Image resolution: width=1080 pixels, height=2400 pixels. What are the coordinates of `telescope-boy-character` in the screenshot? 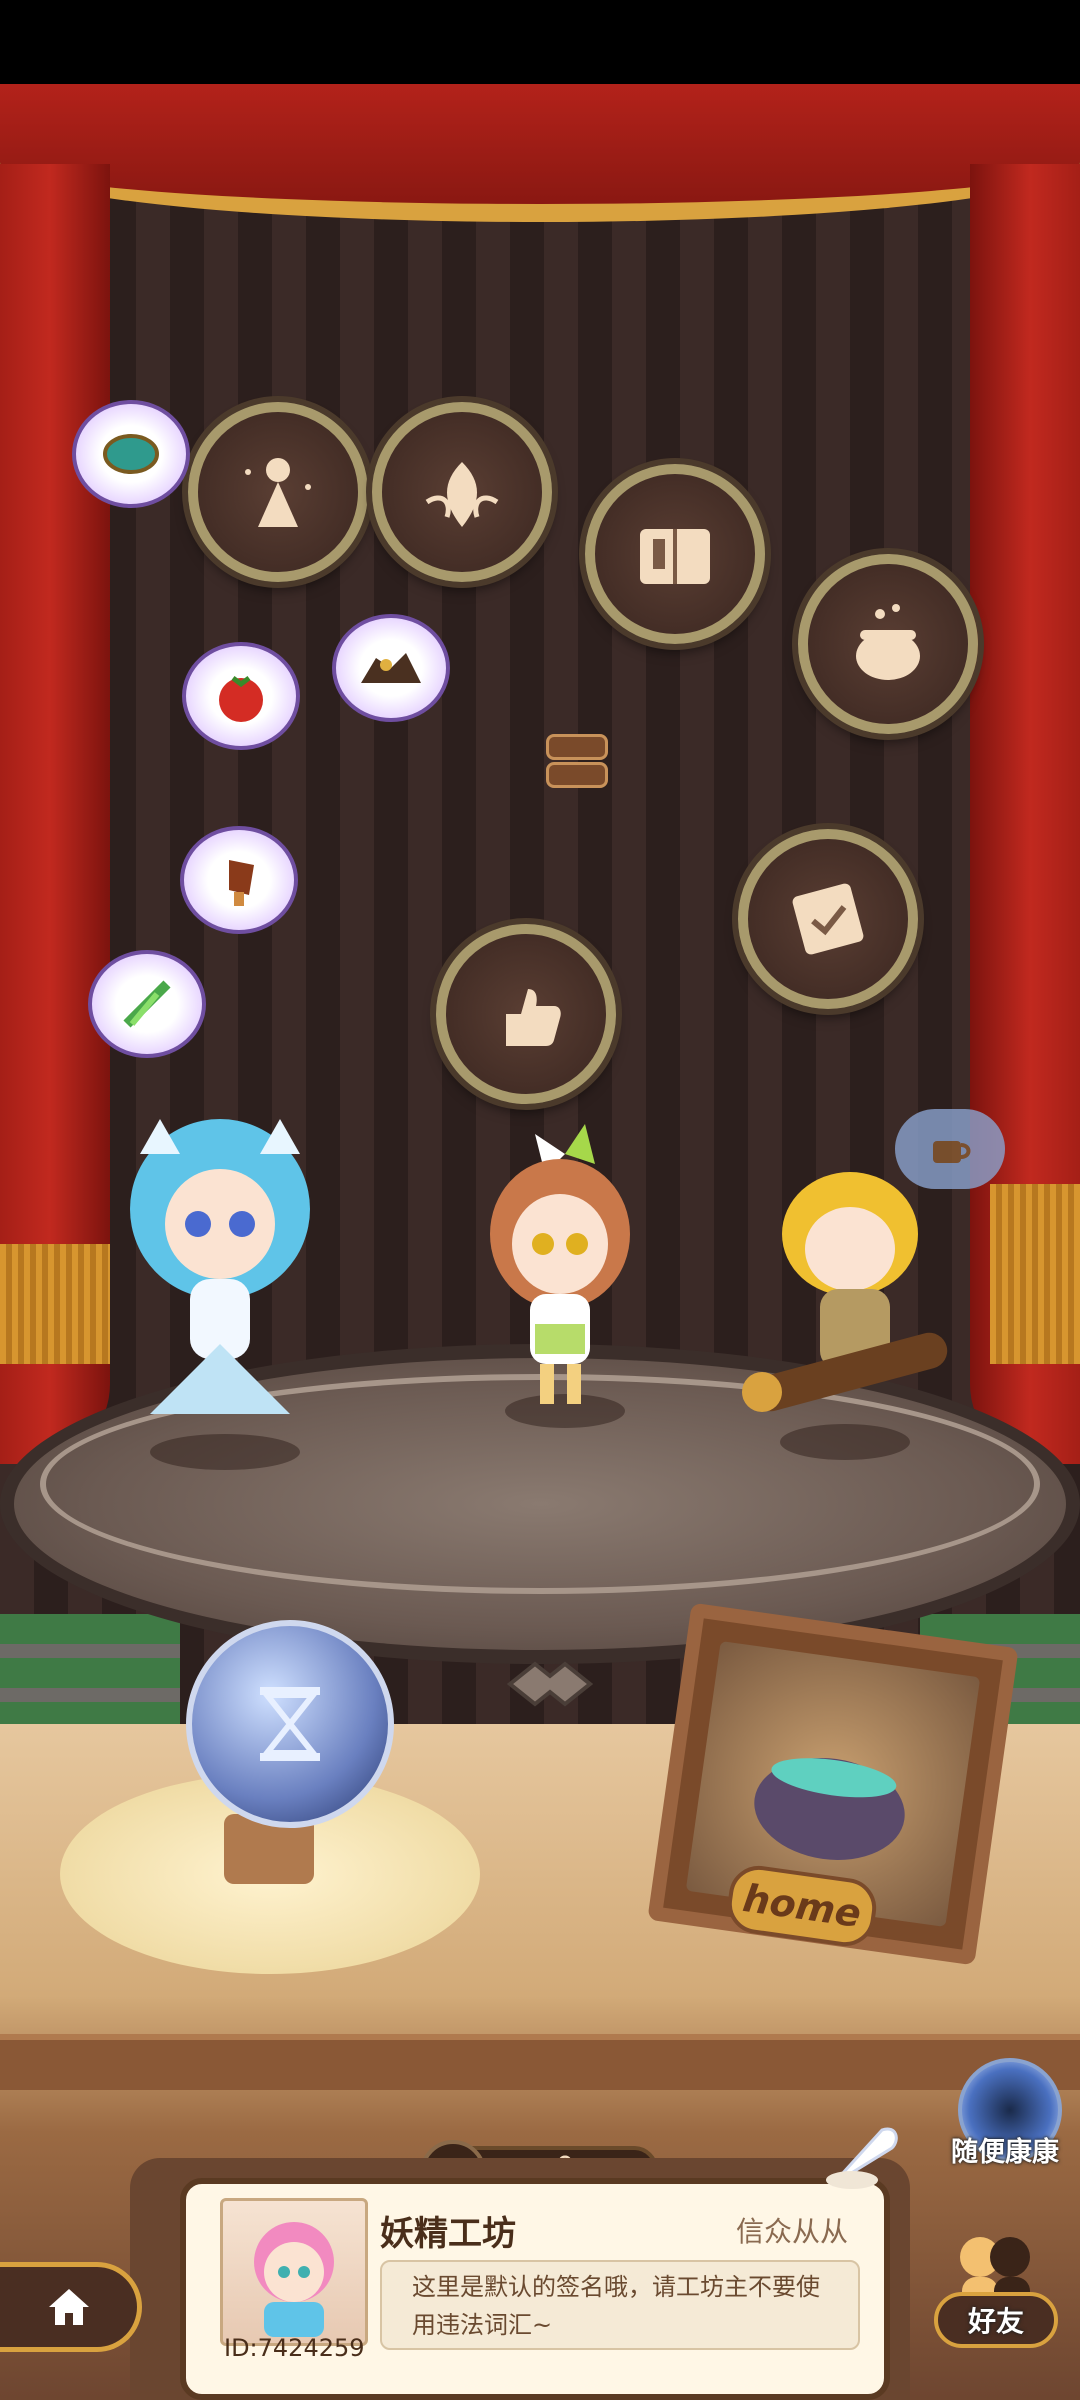 It's located at (850, 1304).